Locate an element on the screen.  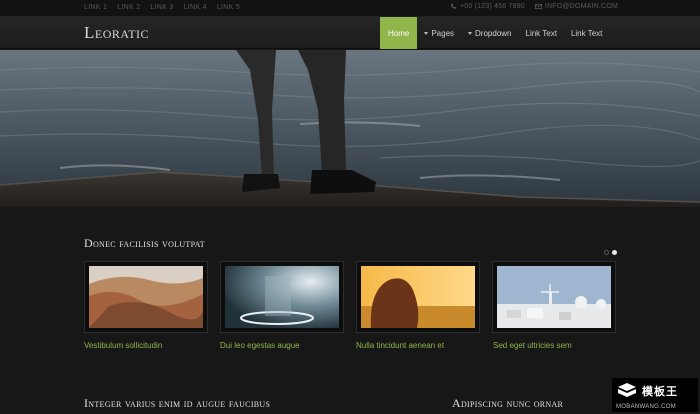
top-link-2: LINK 2 is located at coordinates (128, 7).